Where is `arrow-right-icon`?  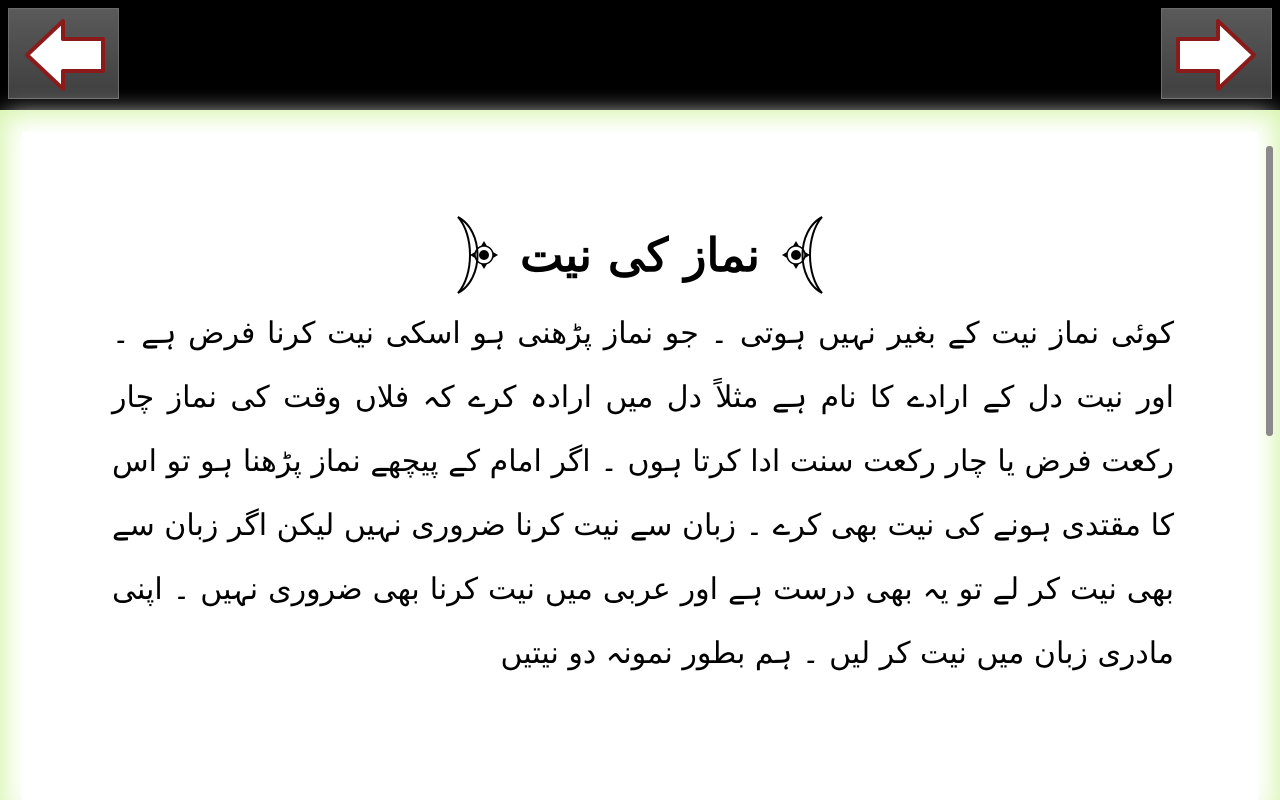
arrow-right-icon is located at coordinates (1216, 55).